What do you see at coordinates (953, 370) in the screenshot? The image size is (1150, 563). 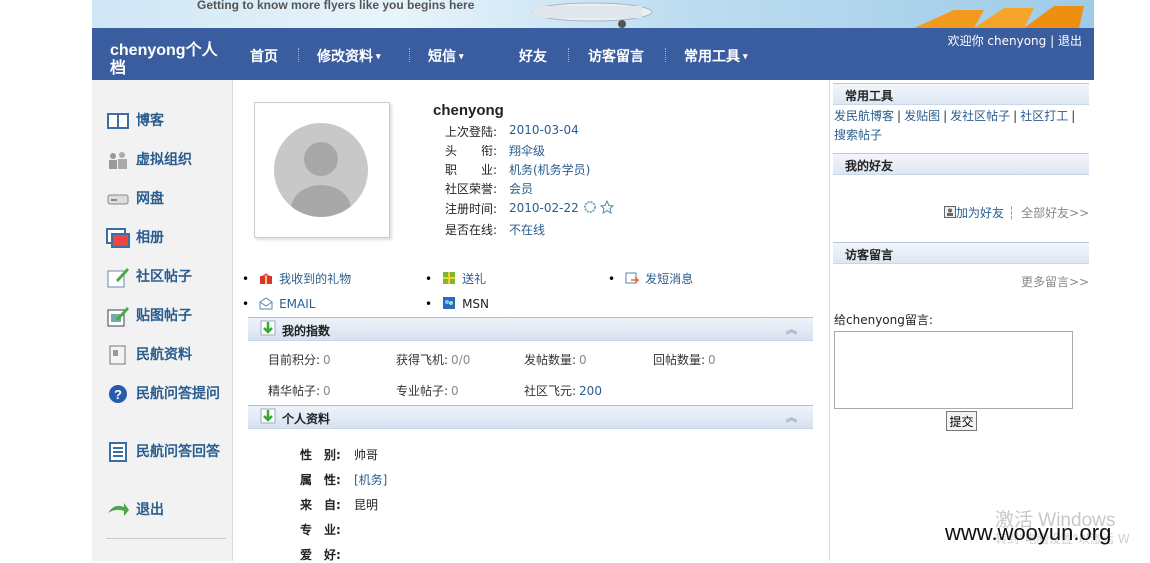 I see `message-textarea` at bounding box center [953, 370].